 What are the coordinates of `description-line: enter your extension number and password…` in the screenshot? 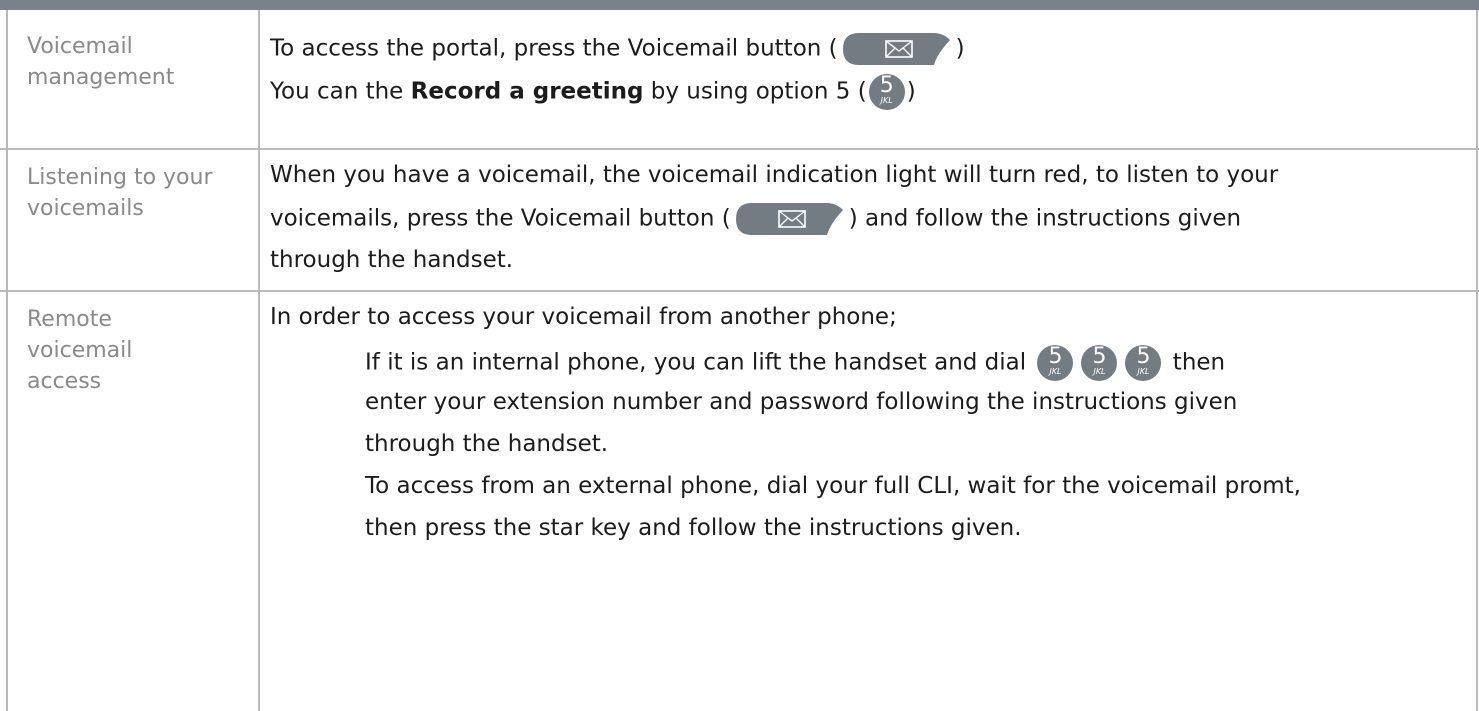 It's located at (801, 402).